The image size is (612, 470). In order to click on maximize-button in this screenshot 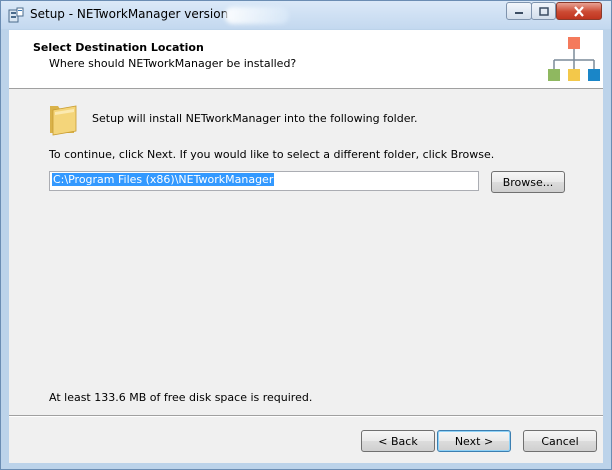, I will do `click(543, 11)`.